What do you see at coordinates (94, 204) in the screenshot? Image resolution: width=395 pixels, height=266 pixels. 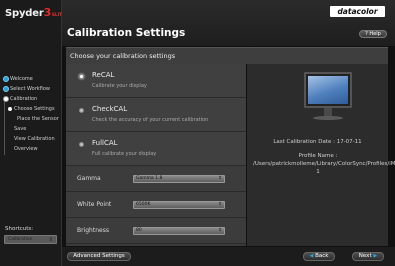 I see `white-point-label: White Point` at bounding box center [94, 204].